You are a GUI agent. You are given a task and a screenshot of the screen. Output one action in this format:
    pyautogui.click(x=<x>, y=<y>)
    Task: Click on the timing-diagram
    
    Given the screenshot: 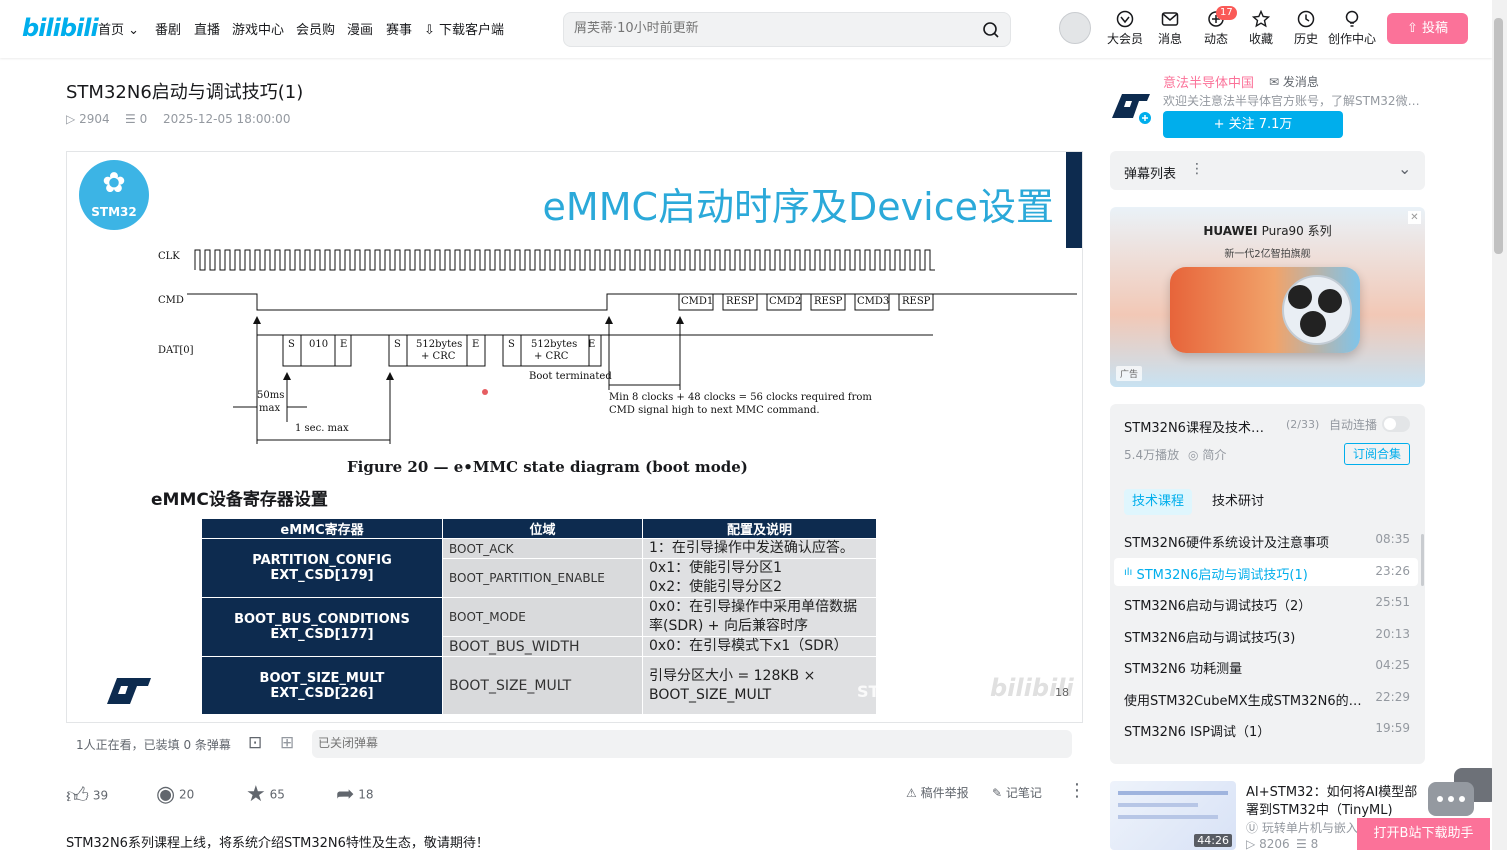 What is the action you would take?
    pyautogui.click(x=632, y=346)
    